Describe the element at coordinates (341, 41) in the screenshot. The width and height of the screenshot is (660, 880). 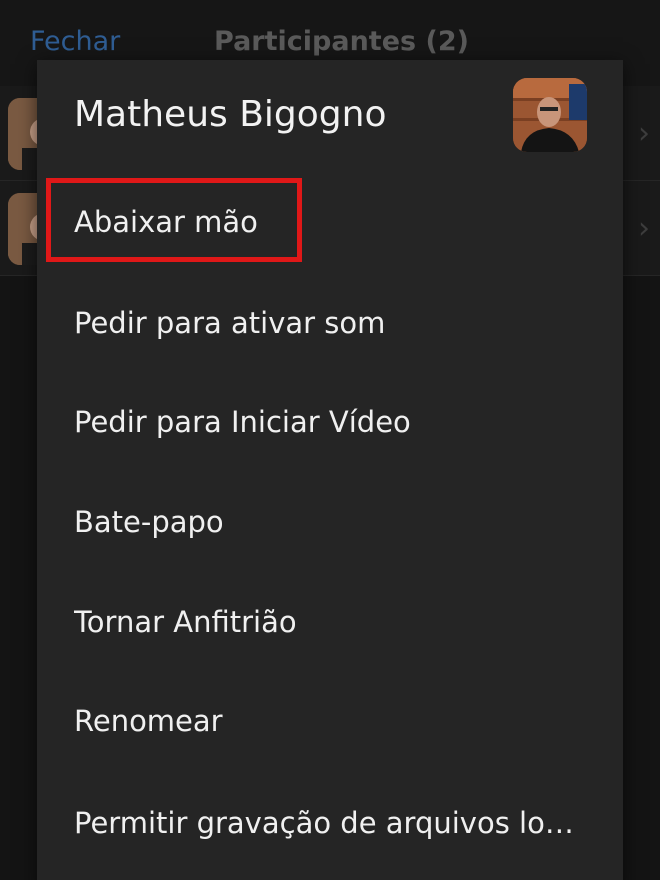
I see `participants-title: Participantes (2)` at that location.